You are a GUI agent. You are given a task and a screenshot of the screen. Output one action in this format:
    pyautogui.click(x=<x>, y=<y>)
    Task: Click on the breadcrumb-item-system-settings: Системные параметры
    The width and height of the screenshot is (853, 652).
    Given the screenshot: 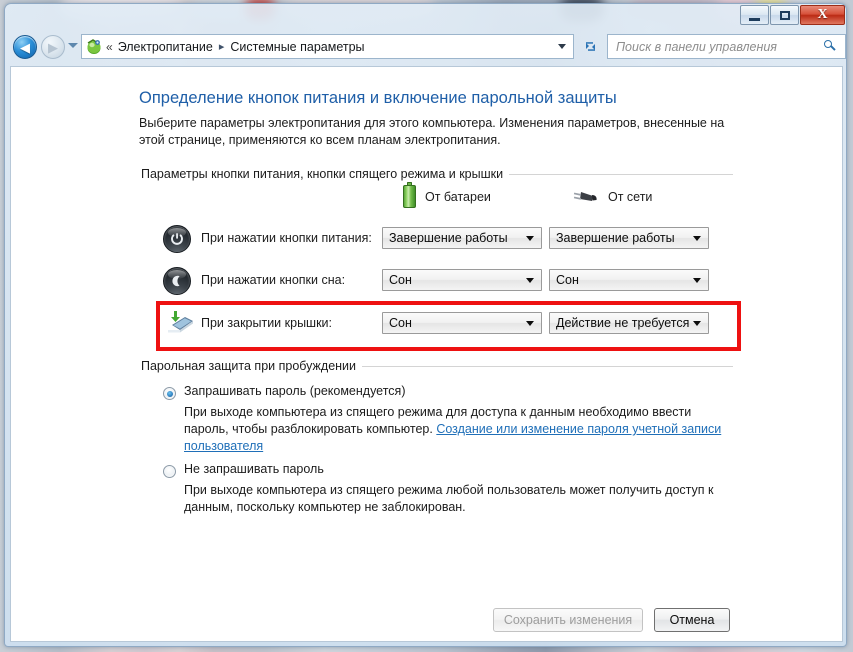 What is the action you would take?
    pyautogui.click(x=297, y=47)
    